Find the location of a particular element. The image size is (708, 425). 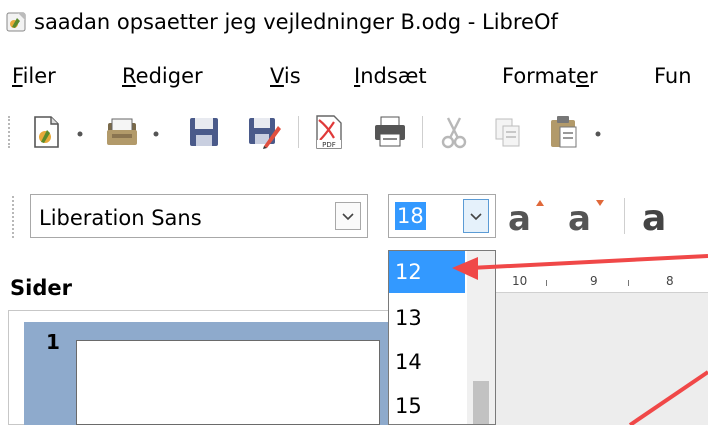

menu-label: Formater is located at coordinates (550, 76).